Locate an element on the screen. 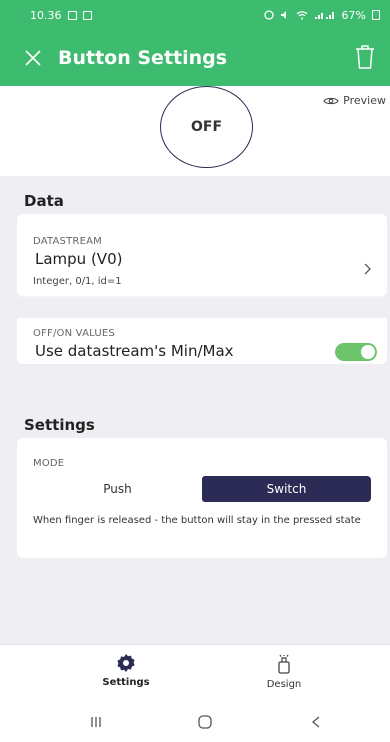 This screenshot has width=390, height=742. chevron-right-icon is located at coordinates (367, 269).